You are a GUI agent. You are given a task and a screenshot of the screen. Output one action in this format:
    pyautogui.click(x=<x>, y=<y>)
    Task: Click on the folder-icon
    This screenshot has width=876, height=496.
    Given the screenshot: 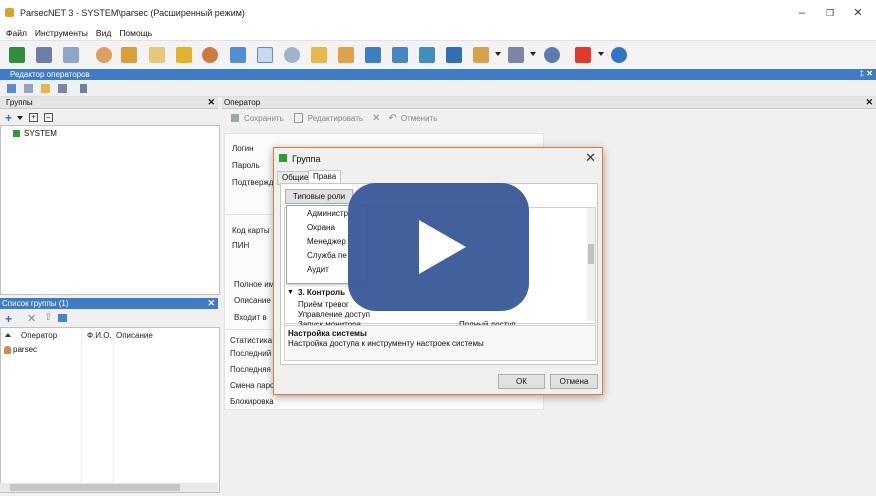 What is the action you would take?
    pyautogui.click(x=319, y=55)
    